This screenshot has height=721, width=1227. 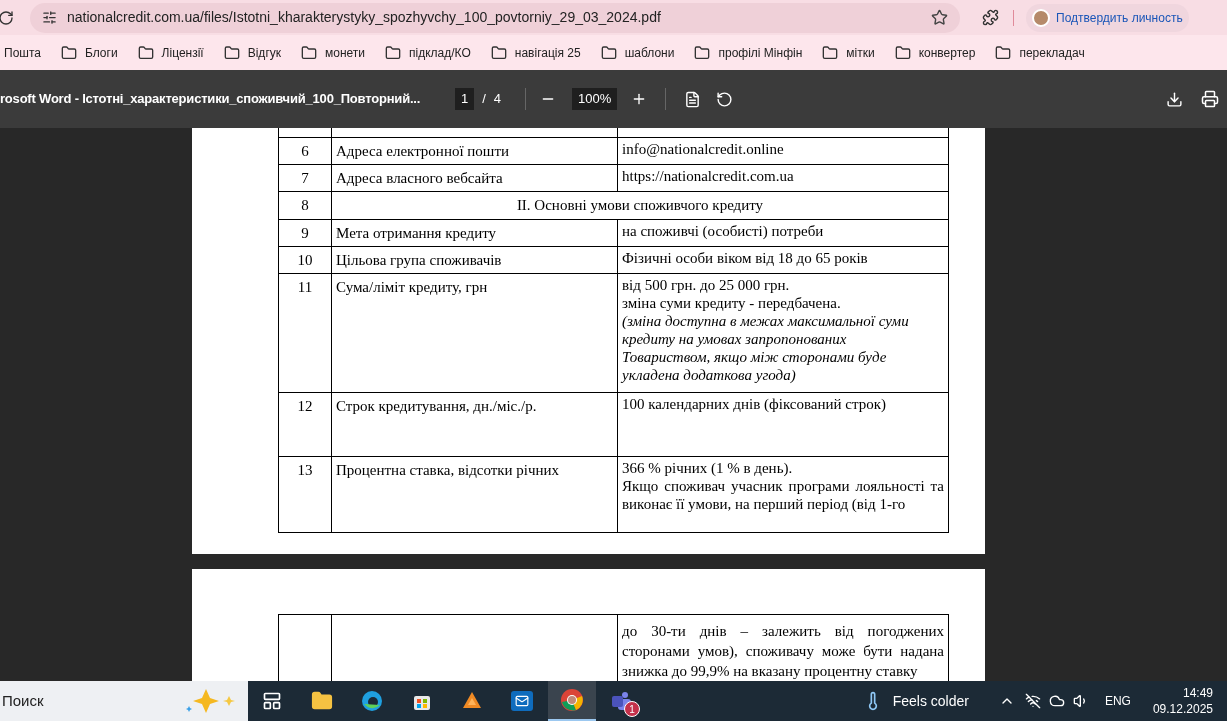 What do you see at coordinates (723, 231) in the screenshot?
I see `row-value: на споживчі (особисті) потреби` at bounding box center [723, 231].